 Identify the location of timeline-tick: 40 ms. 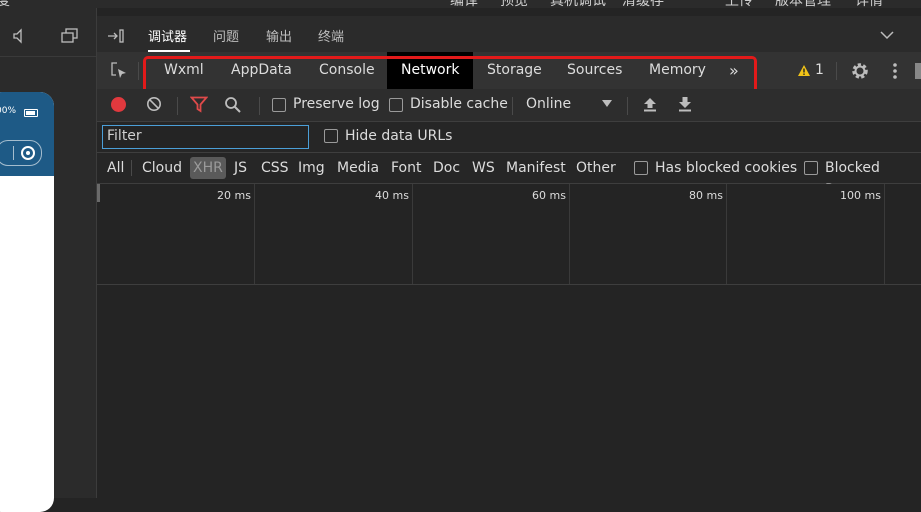
(392, 195).